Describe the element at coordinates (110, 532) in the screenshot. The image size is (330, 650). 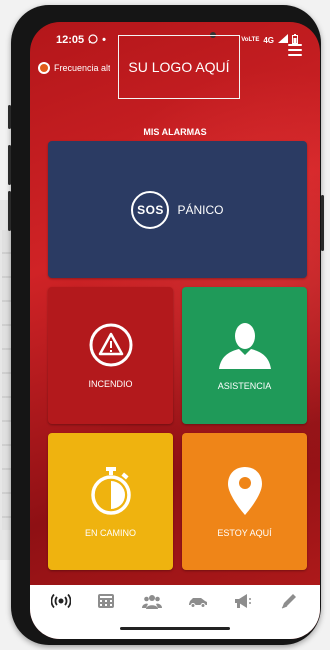
I see `on-the-way-label: EN CAMINO` at that location.